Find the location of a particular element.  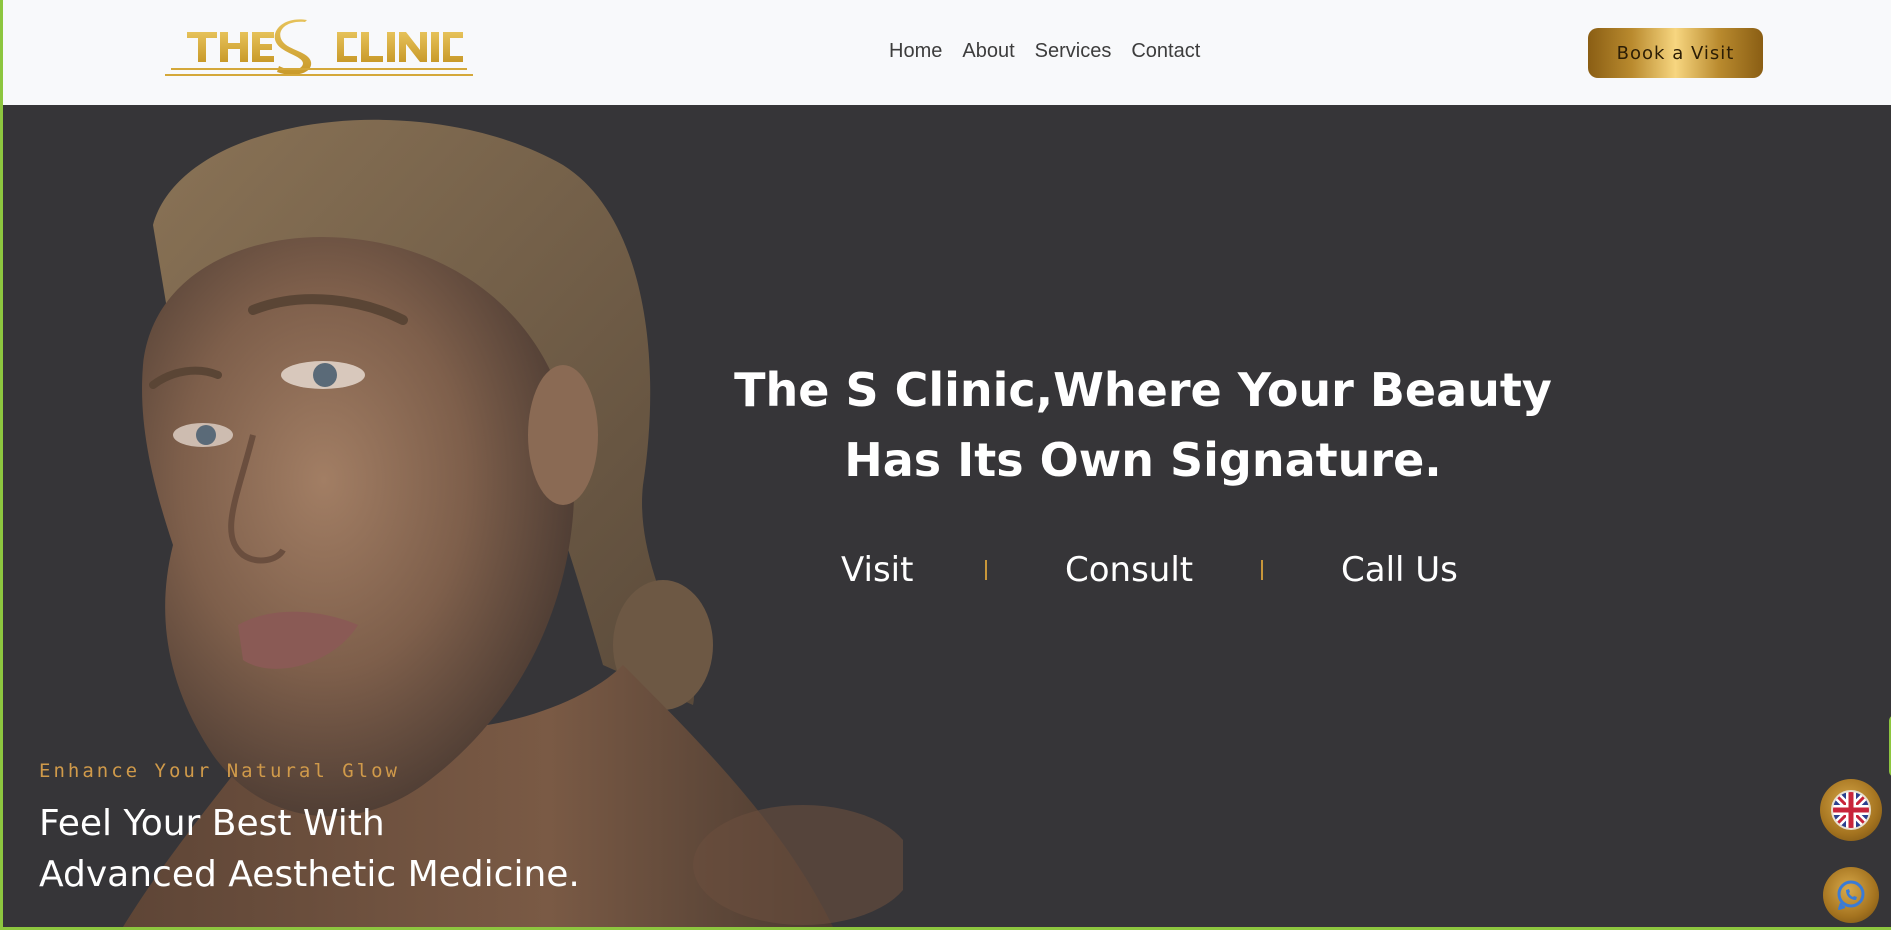

call-us-link: Call Us is located at coordinates (1399, 570).